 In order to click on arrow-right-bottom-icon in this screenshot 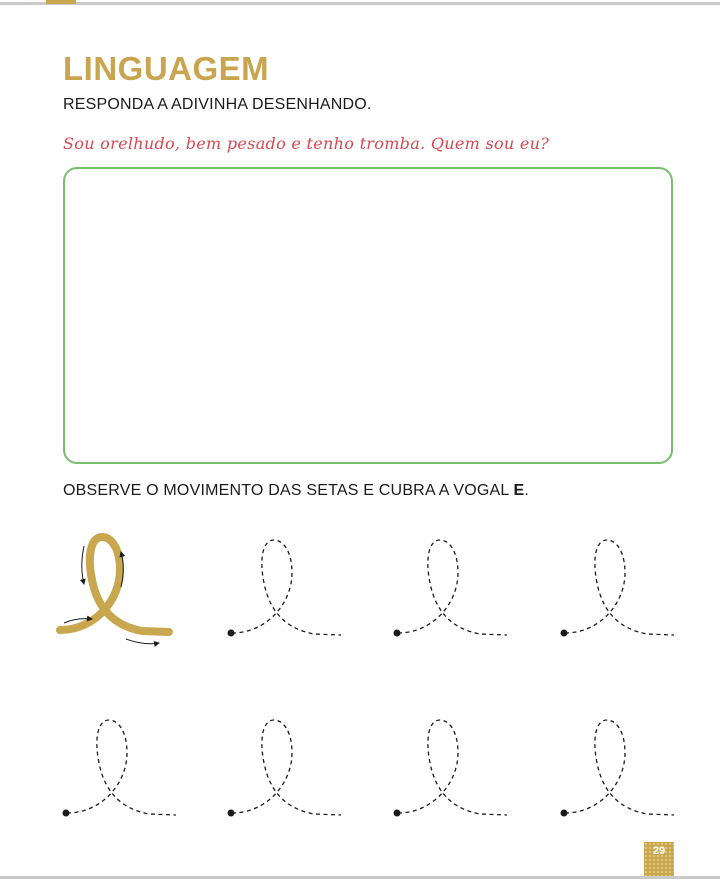, I will do `click(142, 642)`.